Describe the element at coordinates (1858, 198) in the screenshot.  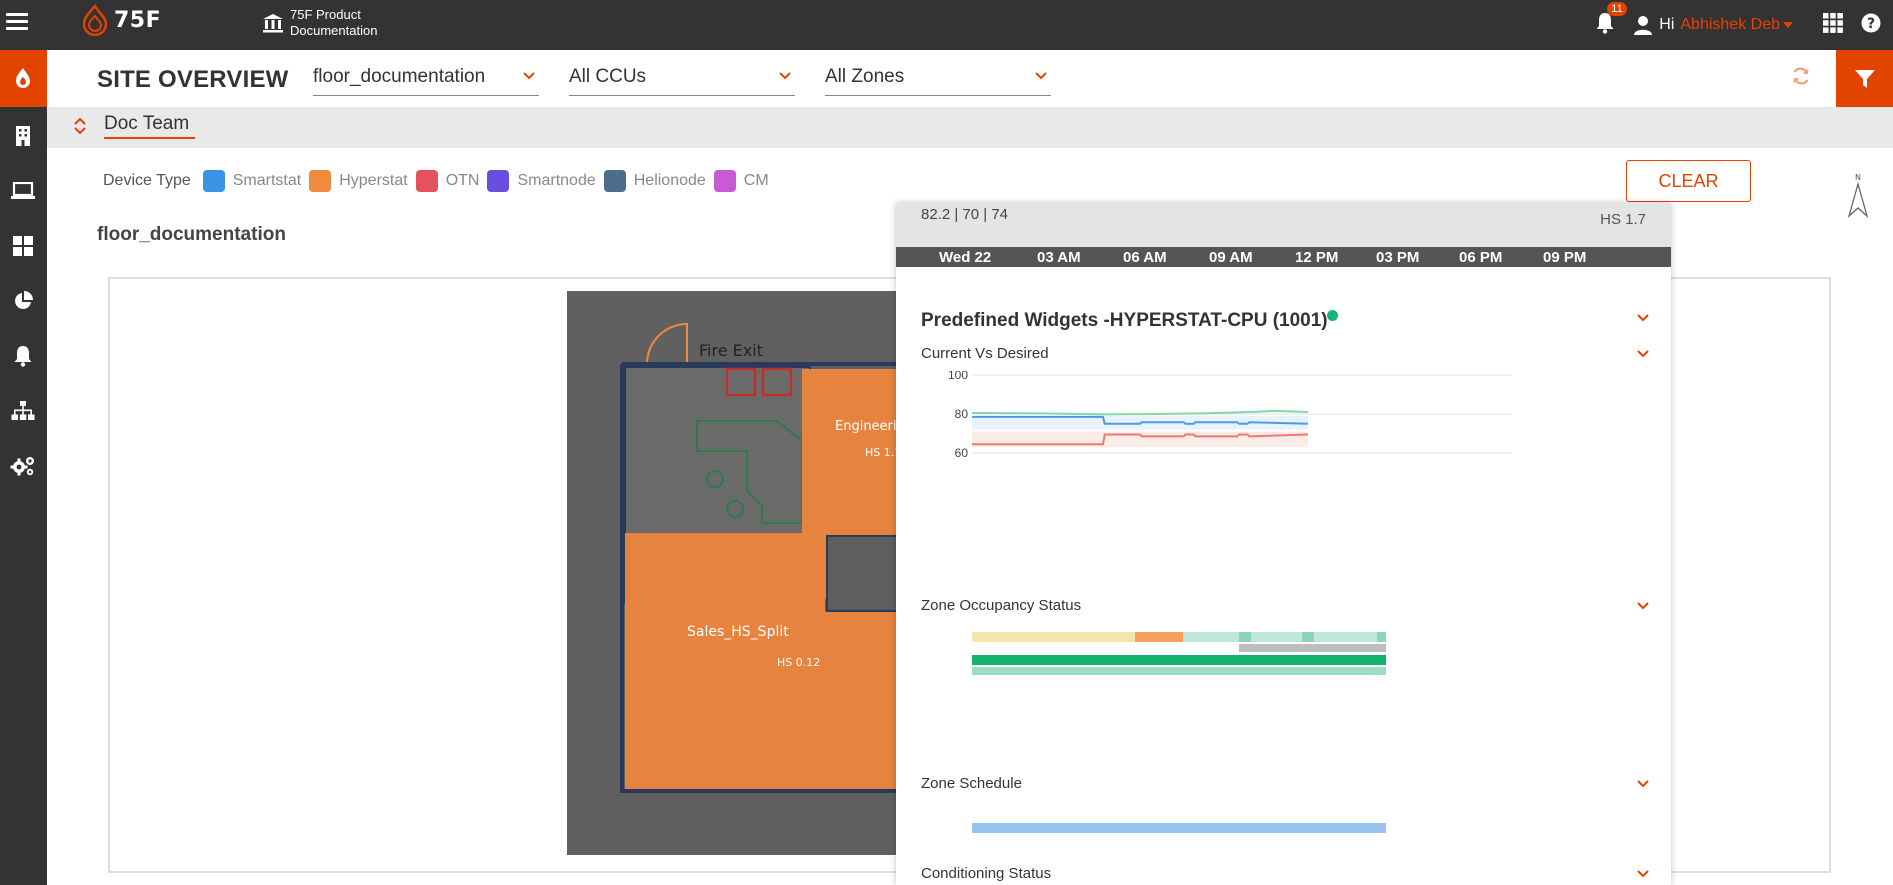
I see `north-compass-icon: N` at that location.